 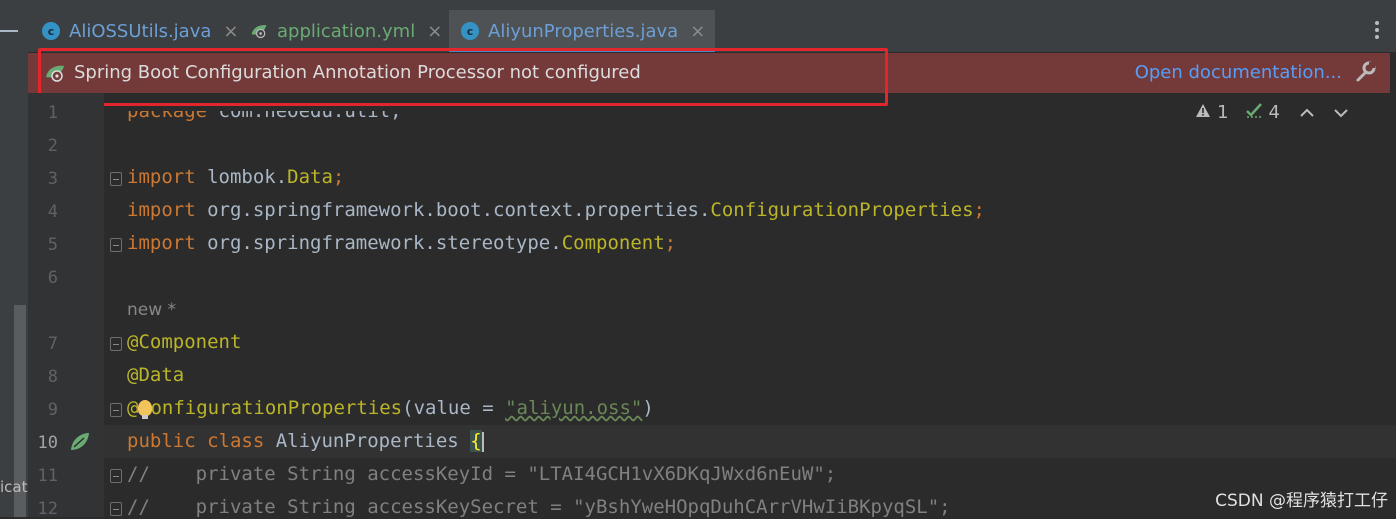 I want to click on code-line-3: import lombok.Data;, so click(x=235, y=177).